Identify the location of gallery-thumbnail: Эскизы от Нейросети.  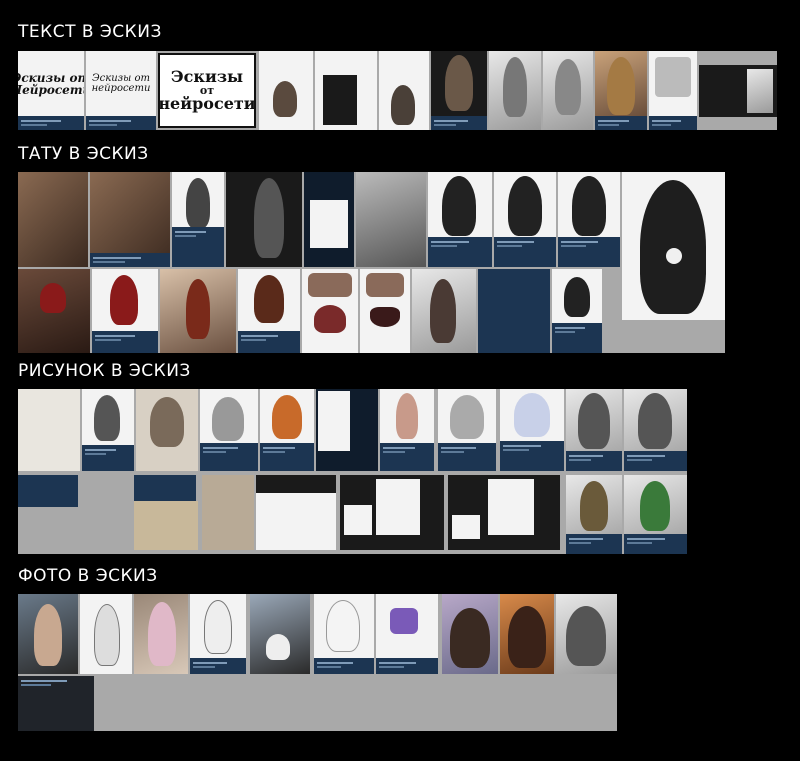
(51, 90).